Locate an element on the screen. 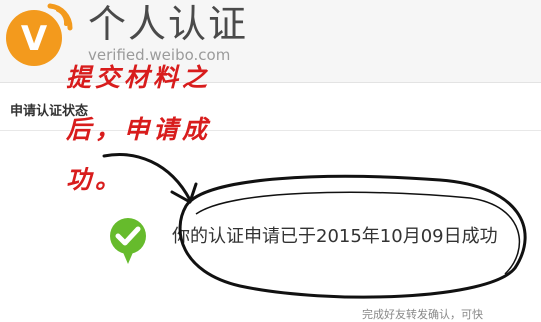 Image resolution: width=541 pixels, height=322 pixels. footer-hint: 完成好友转发确认，可快 is located at coordinates (422, 314).